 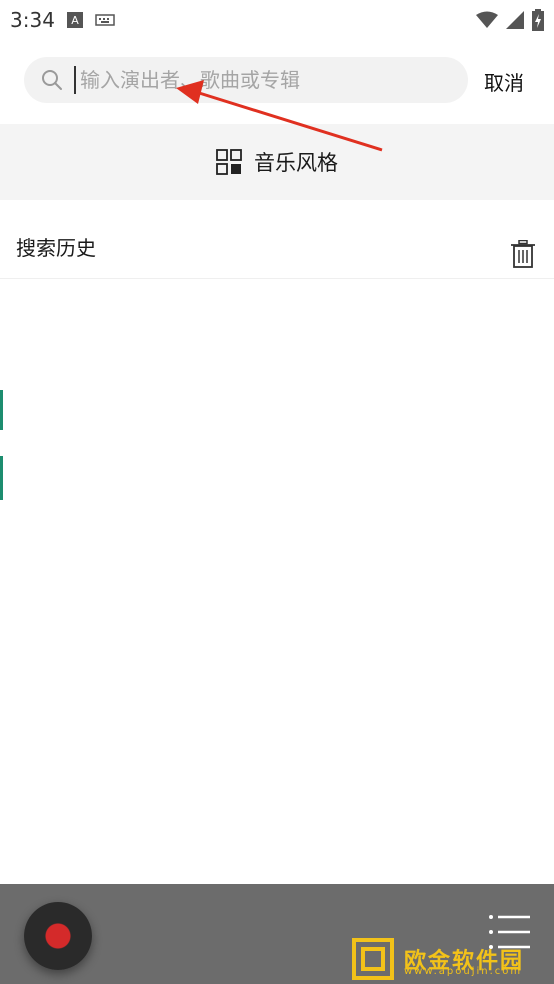 What do you see at coordinates (105, 20) in the screenshot?
I see `keyboard-icon` at bounding box center [105, 20].